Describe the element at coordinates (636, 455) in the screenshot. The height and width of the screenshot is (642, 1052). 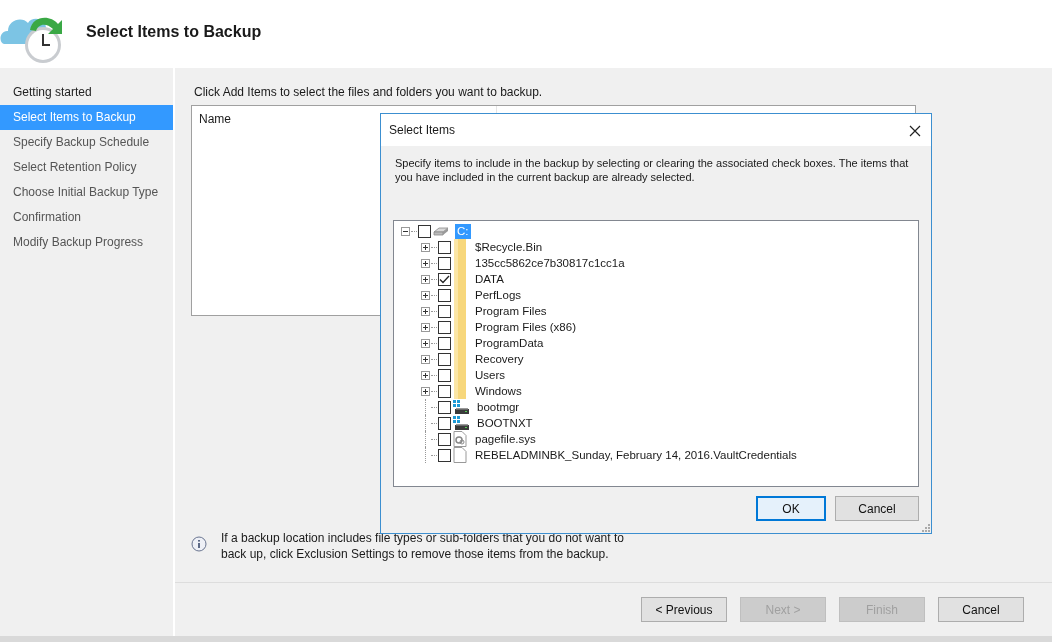
I see `tree-item: REBELADMINBK_Sunday, February 14, 2016.VaultCredentials` at that location.